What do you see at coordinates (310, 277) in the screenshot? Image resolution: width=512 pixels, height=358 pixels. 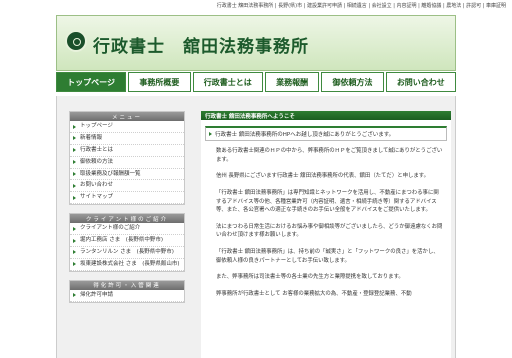 I see `intro-paragraph: また、弊事務所は司法書士等の各士業の先生方と業際提携を致しております。` at bounding box center [310, 277].